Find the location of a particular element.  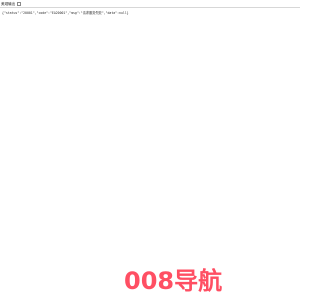

brand-logo: 008导航 is located at coordinates (192, 280).